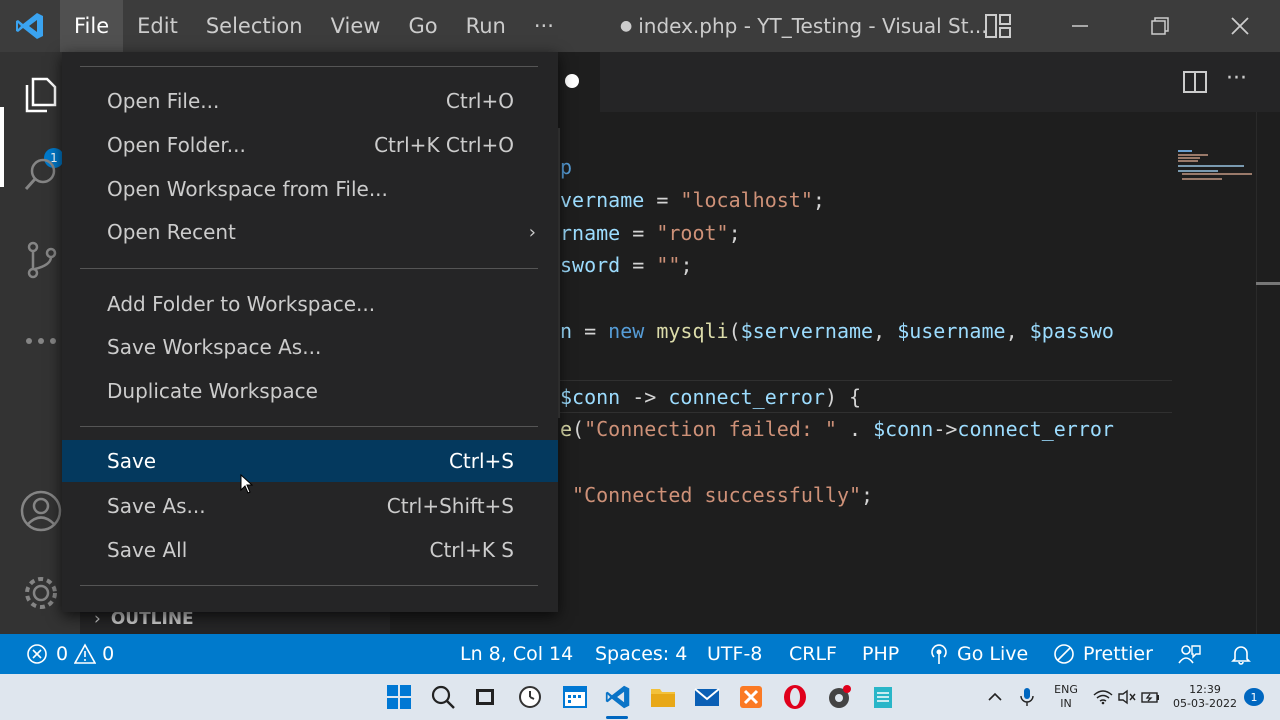  I want to click on menu-go: Go, so click(422, 26).